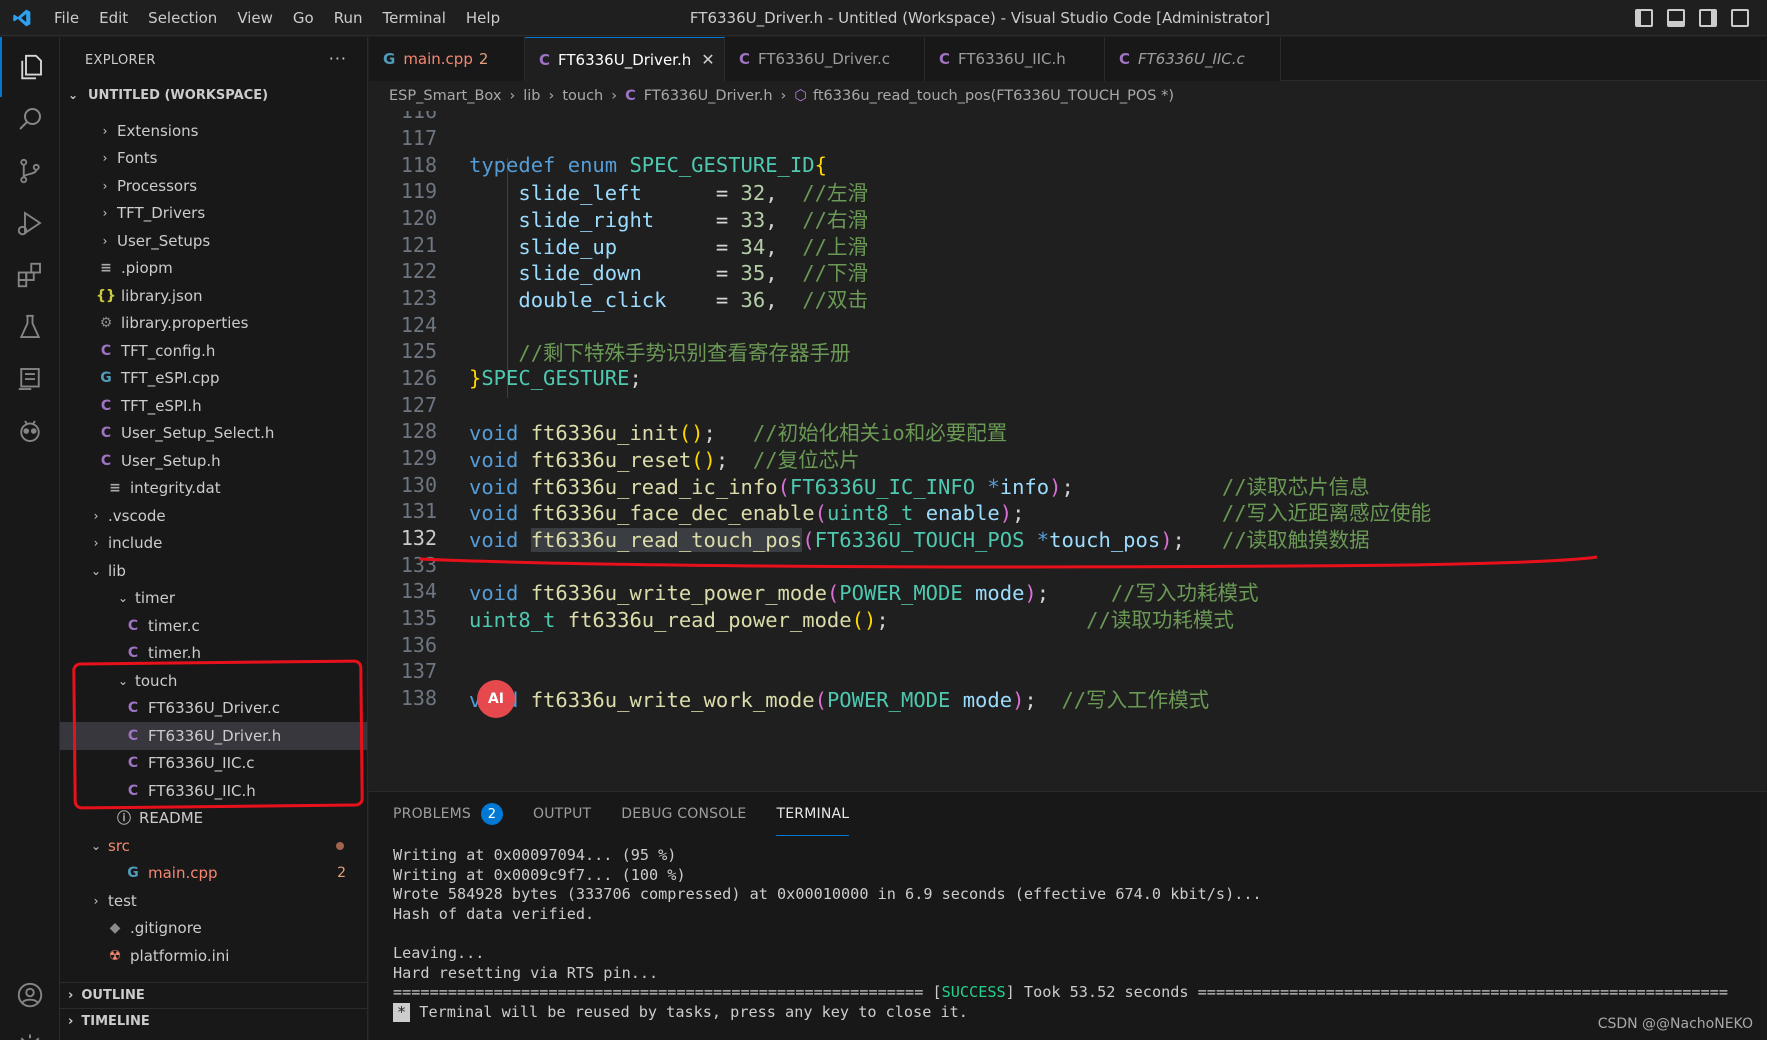  What do you see at coordinates (496, 699) in the screenshot?
I see `ai-assistant-button: AI` at bounding box center [496, 699].